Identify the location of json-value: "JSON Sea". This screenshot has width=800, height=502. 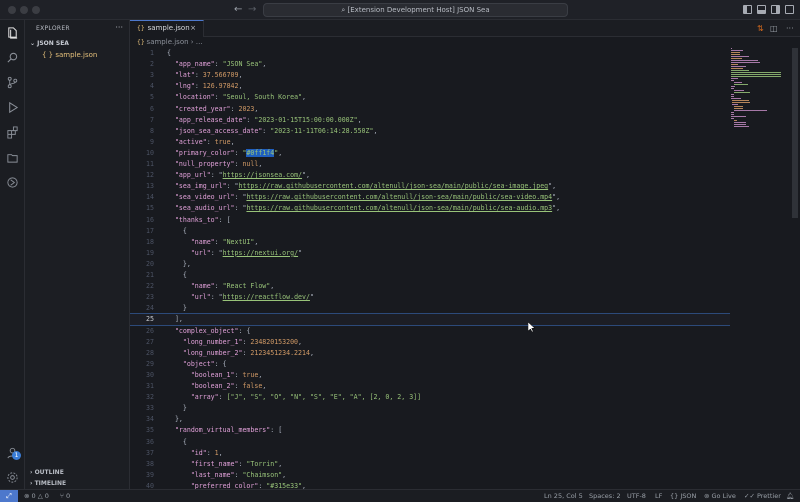
(242, 64).